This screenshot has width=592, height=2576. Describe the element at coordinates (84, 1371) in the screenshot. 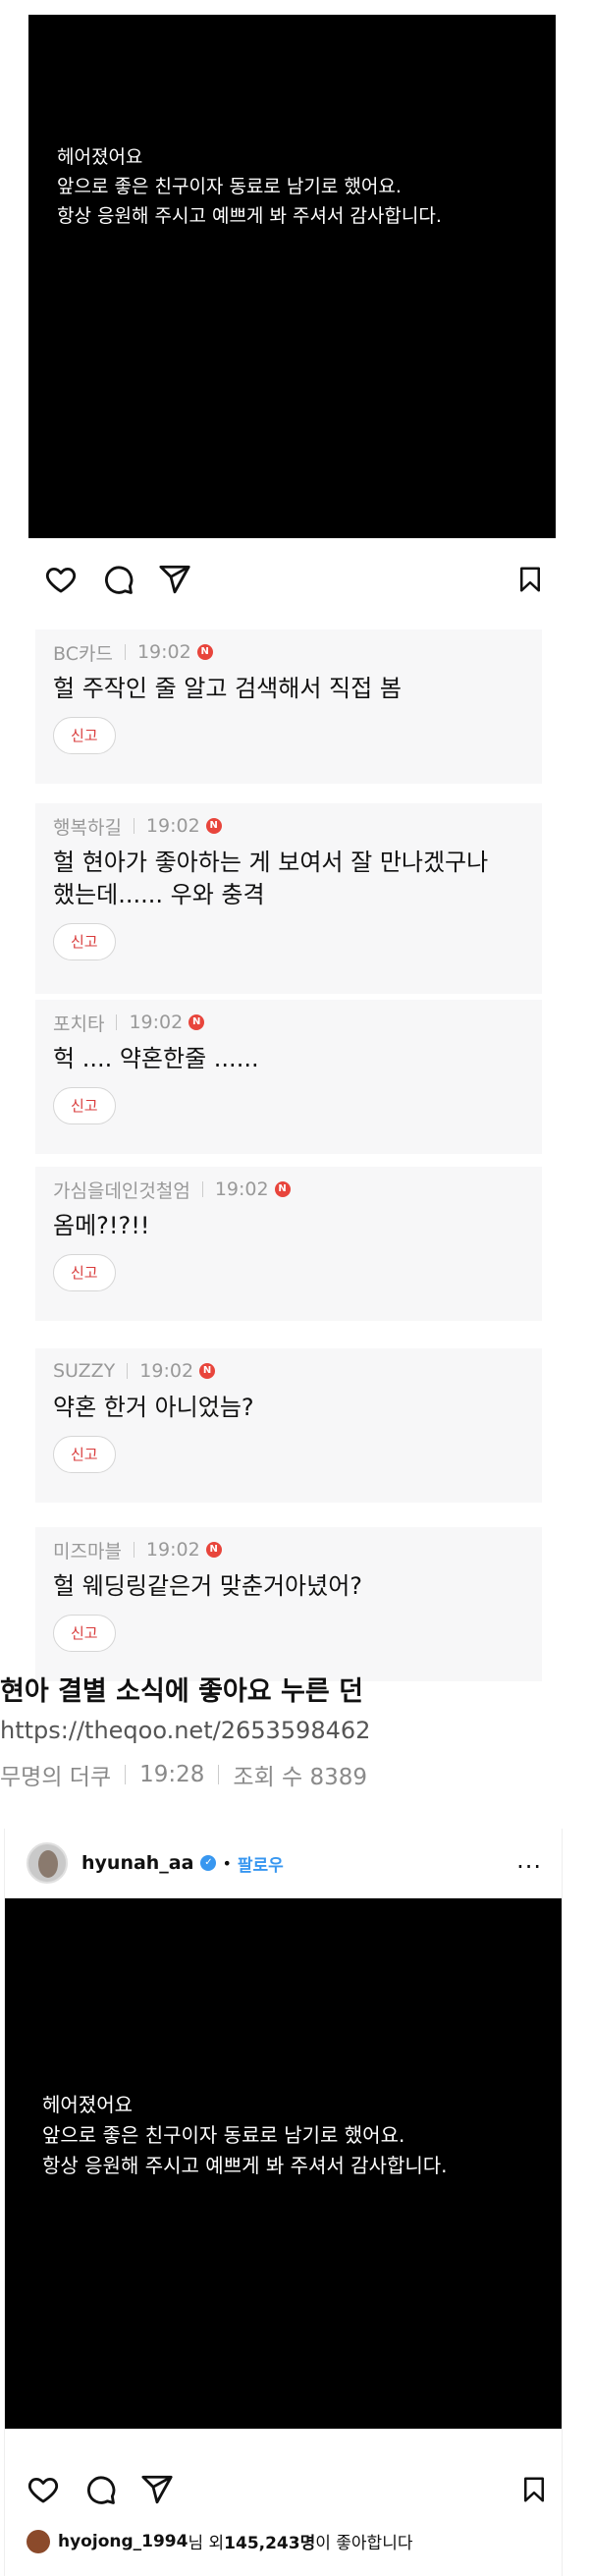

I see `comment-author: SUZZY` at that location.